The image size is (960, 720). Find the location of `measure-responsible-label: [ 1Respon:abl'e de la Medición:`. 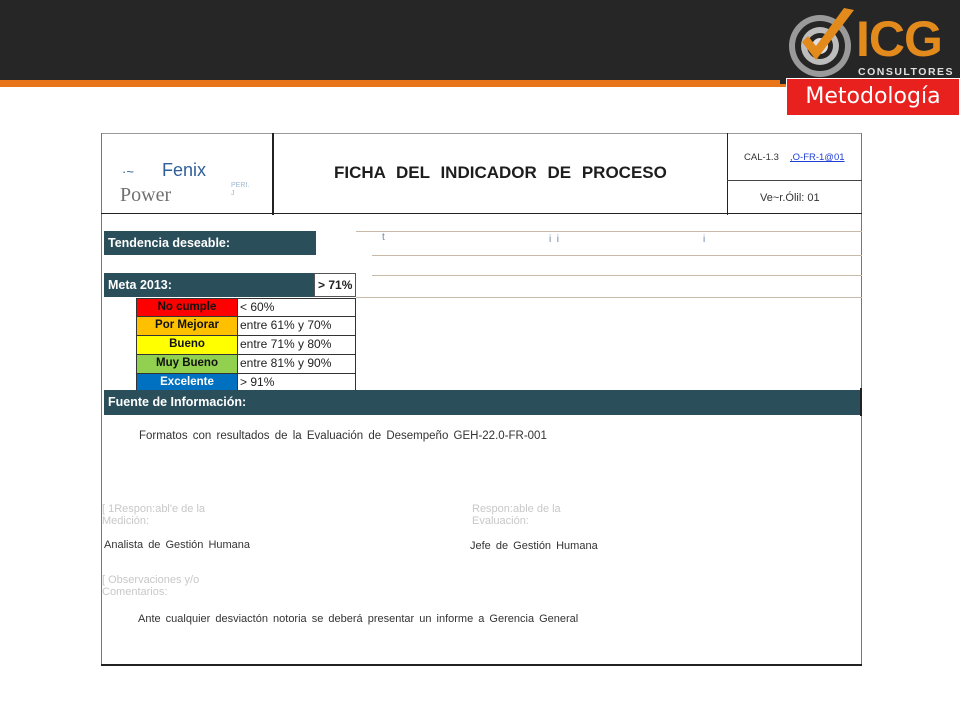

measure-responsible-label: [ 1Respon:abl'e de la Medición: is located at coordinates (154, 515).